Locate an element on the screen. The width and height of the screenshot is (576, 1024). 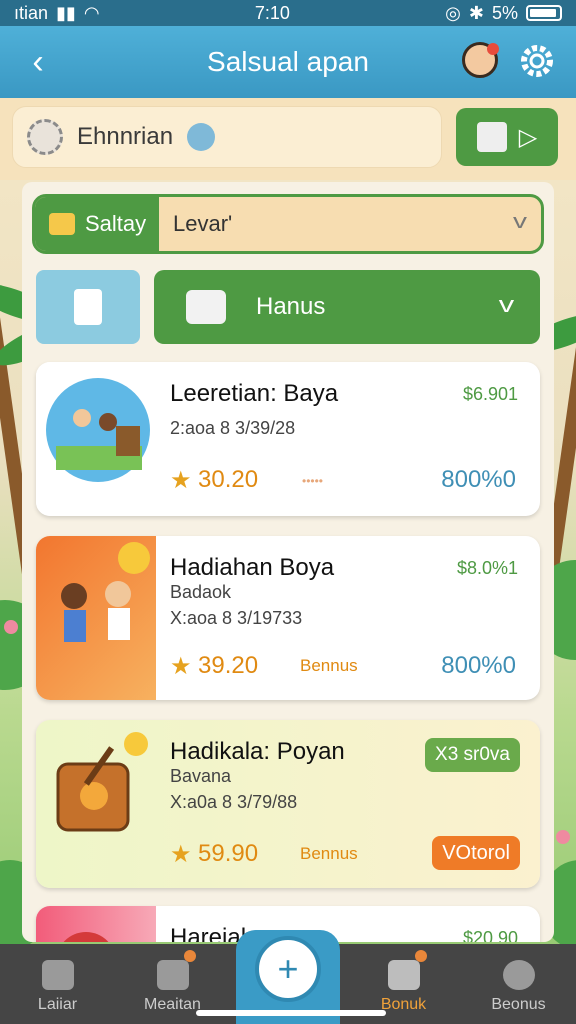
card-title: Hadikala: Poyan is located at coordinates (257, 751).